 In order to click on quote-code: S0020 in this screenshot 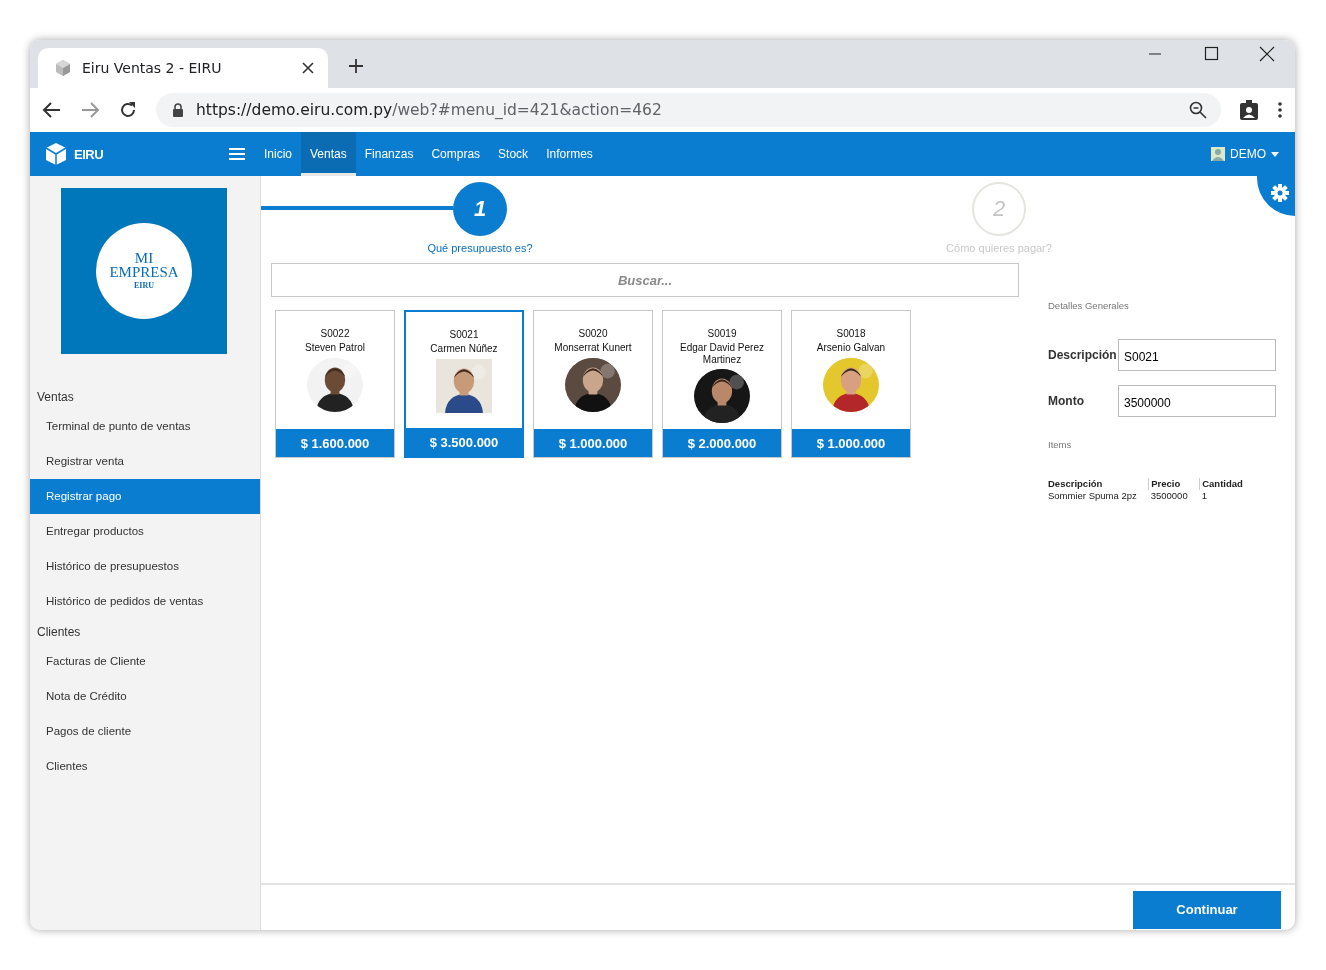, I will do `click(593, 333)`.